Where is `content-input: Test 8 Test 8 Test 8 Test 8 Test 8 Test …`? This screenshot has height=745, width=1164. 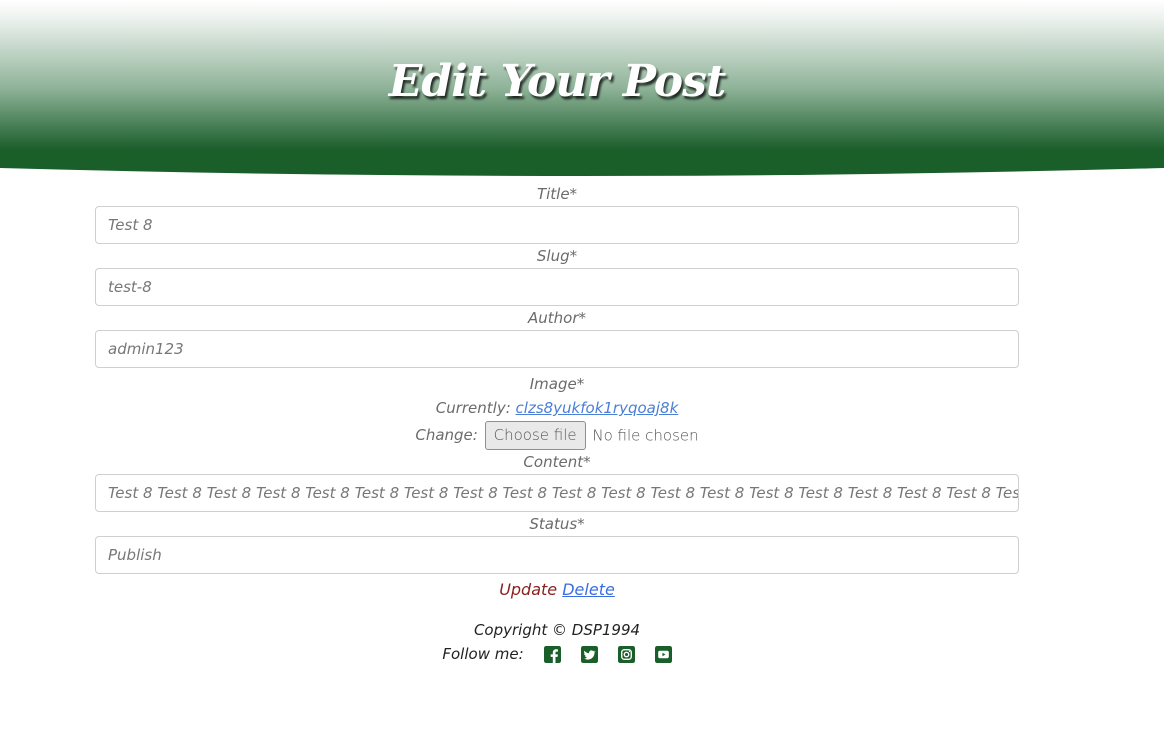 content-input: Test 8 Test 8 Test 8 Test 8 Test 8 Test … is located at coordinates (557, 493).